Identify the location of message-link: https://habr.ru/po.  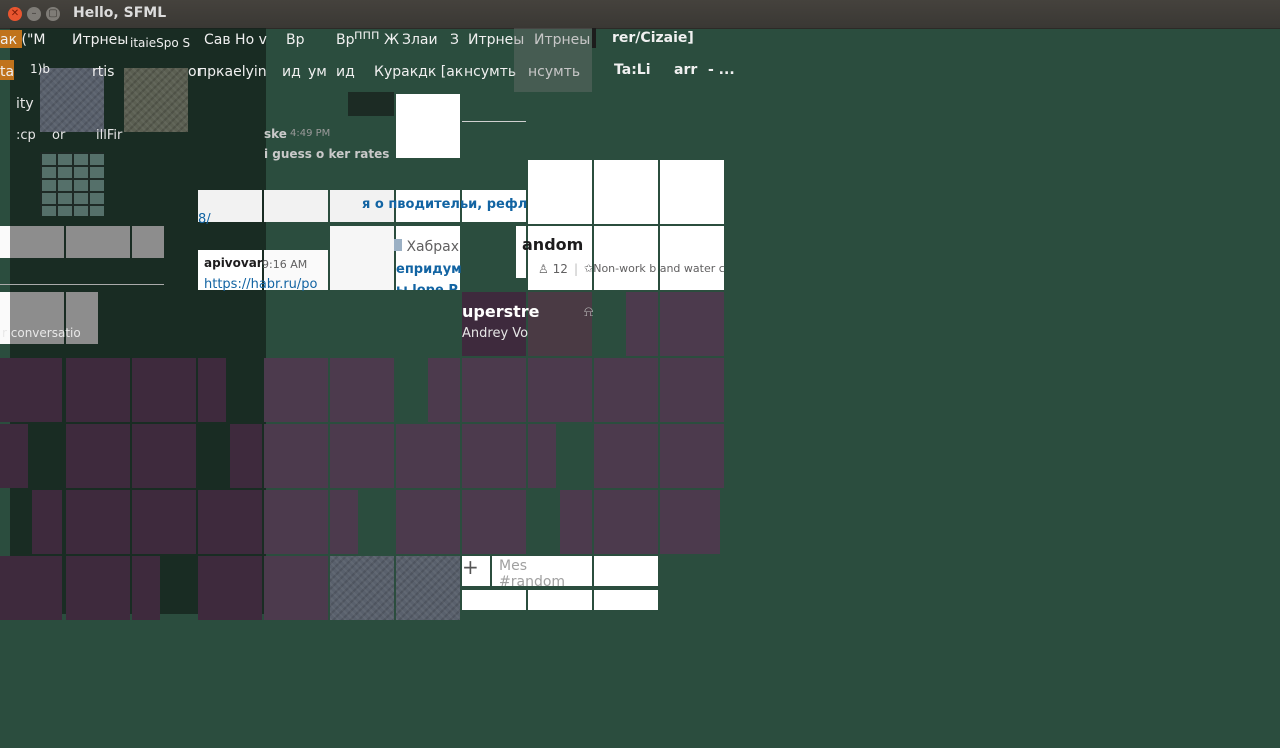
(261, 284).